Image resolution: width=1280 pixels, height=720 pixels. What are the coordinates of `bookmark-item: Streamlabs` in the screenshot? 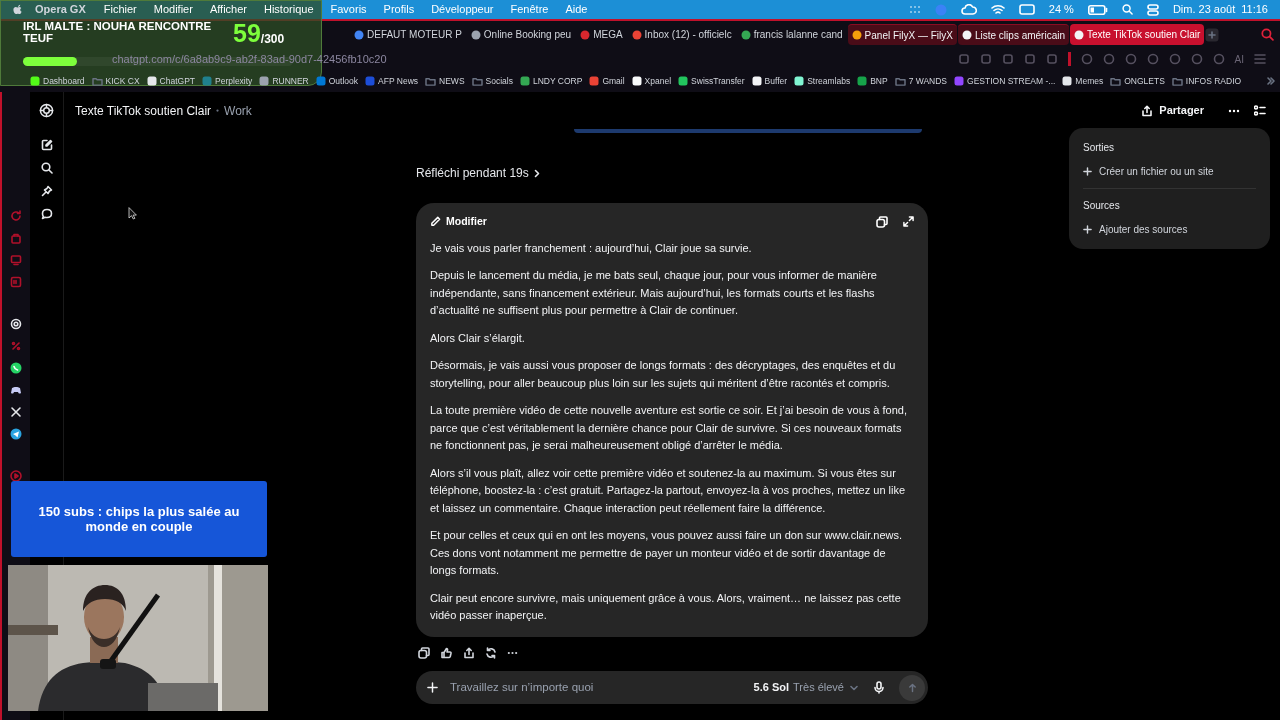 It's located at (822, 81).